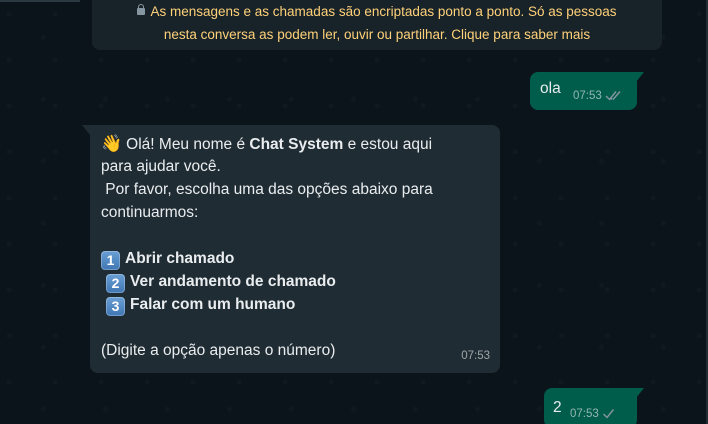  What do you see at coordinates (218, 350) in the screenshot?
I see `bot-footer: (Digite a opção apenas o número)` at bounding box center [218, 350].